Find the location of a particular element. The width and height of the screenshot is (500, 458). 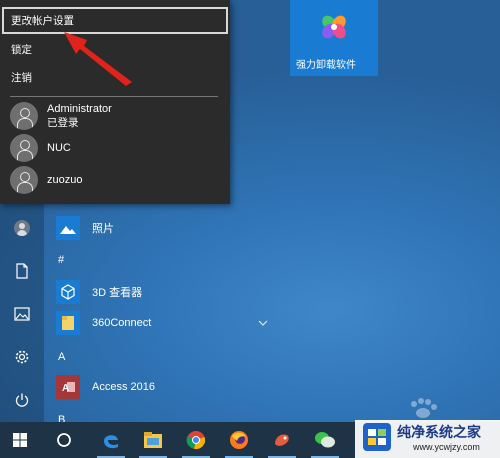

pictures-icon is located at coordinates (22, 314).